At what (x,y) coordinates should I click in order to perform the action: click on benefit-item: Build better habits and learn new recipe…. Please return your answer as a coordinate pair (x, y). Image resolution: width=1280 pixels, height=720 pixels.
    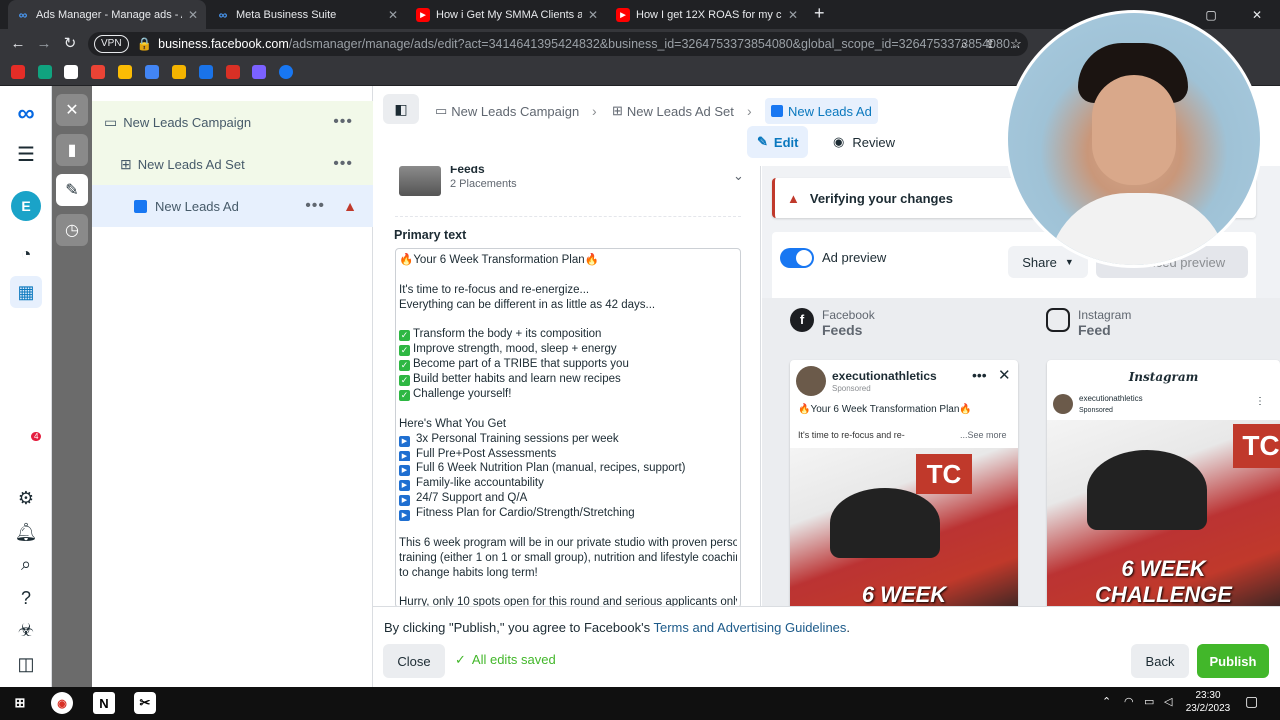
    Looking at the image, I should click on (517, 379).